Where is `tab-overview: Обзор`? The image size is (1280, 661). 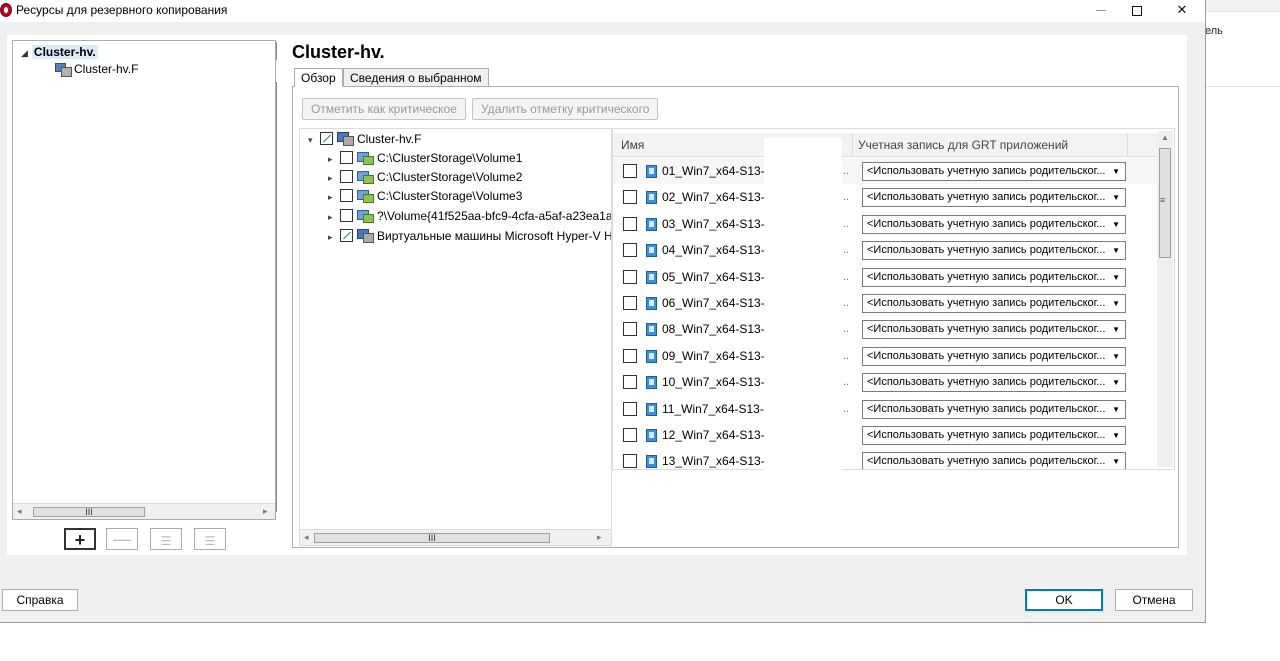 tab-overview: Обзор is located at coordinates (318, 77).